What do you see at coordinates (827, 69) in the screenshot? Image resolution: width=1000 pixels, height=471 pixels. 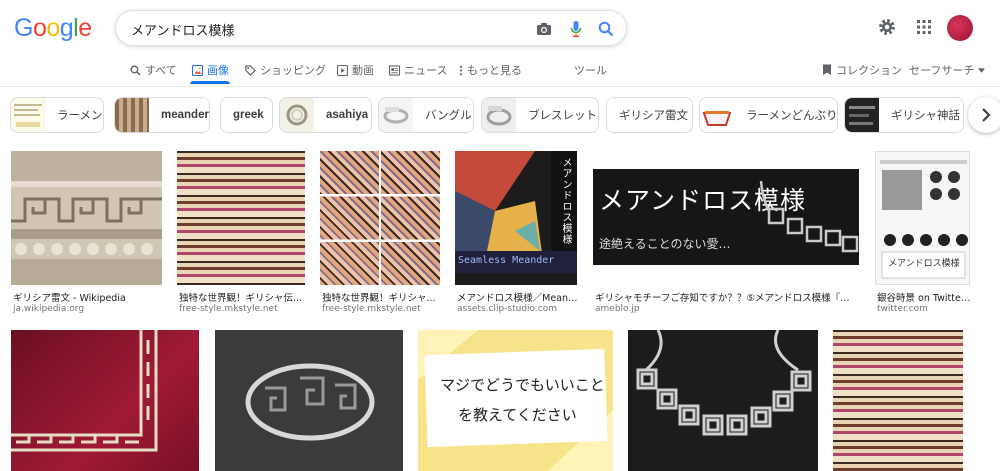 I see `bookmark-icon` at bounding box center [827, 69].